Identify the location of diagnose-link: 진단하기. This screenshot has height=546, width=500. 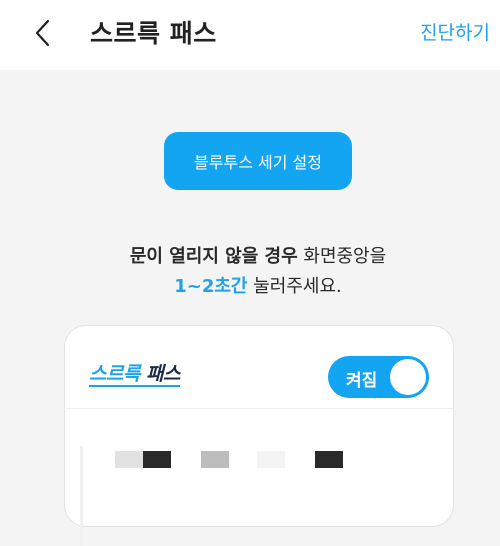
(455, 31).